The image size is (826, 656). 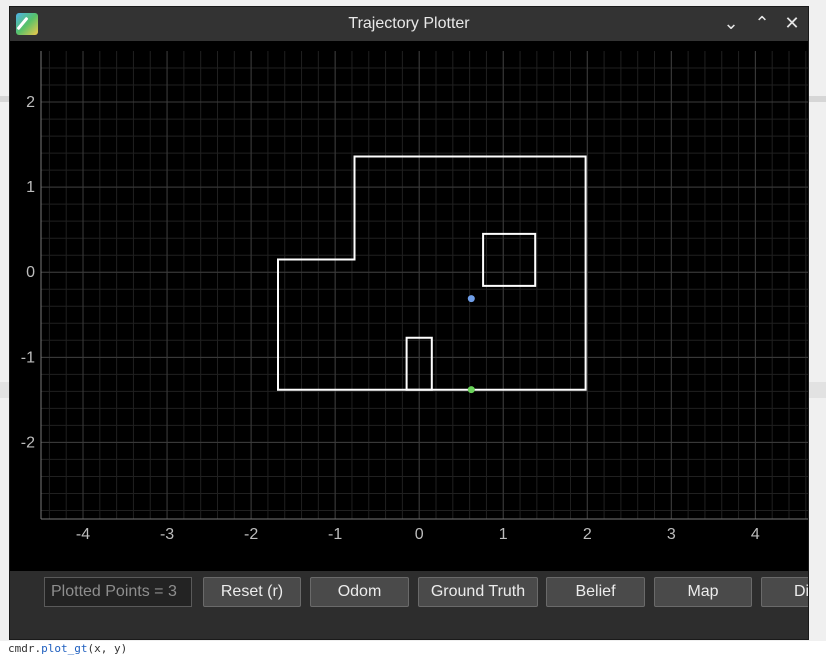 I want to click on code-prefix: cmdr., so click(x=25, y=648).